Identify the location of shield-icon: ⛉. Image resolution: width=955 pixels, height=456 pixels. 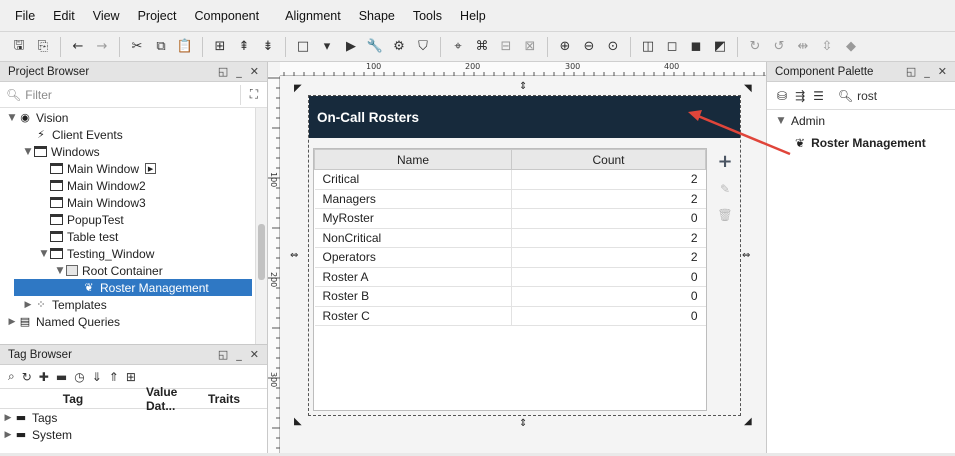
(423, 47).